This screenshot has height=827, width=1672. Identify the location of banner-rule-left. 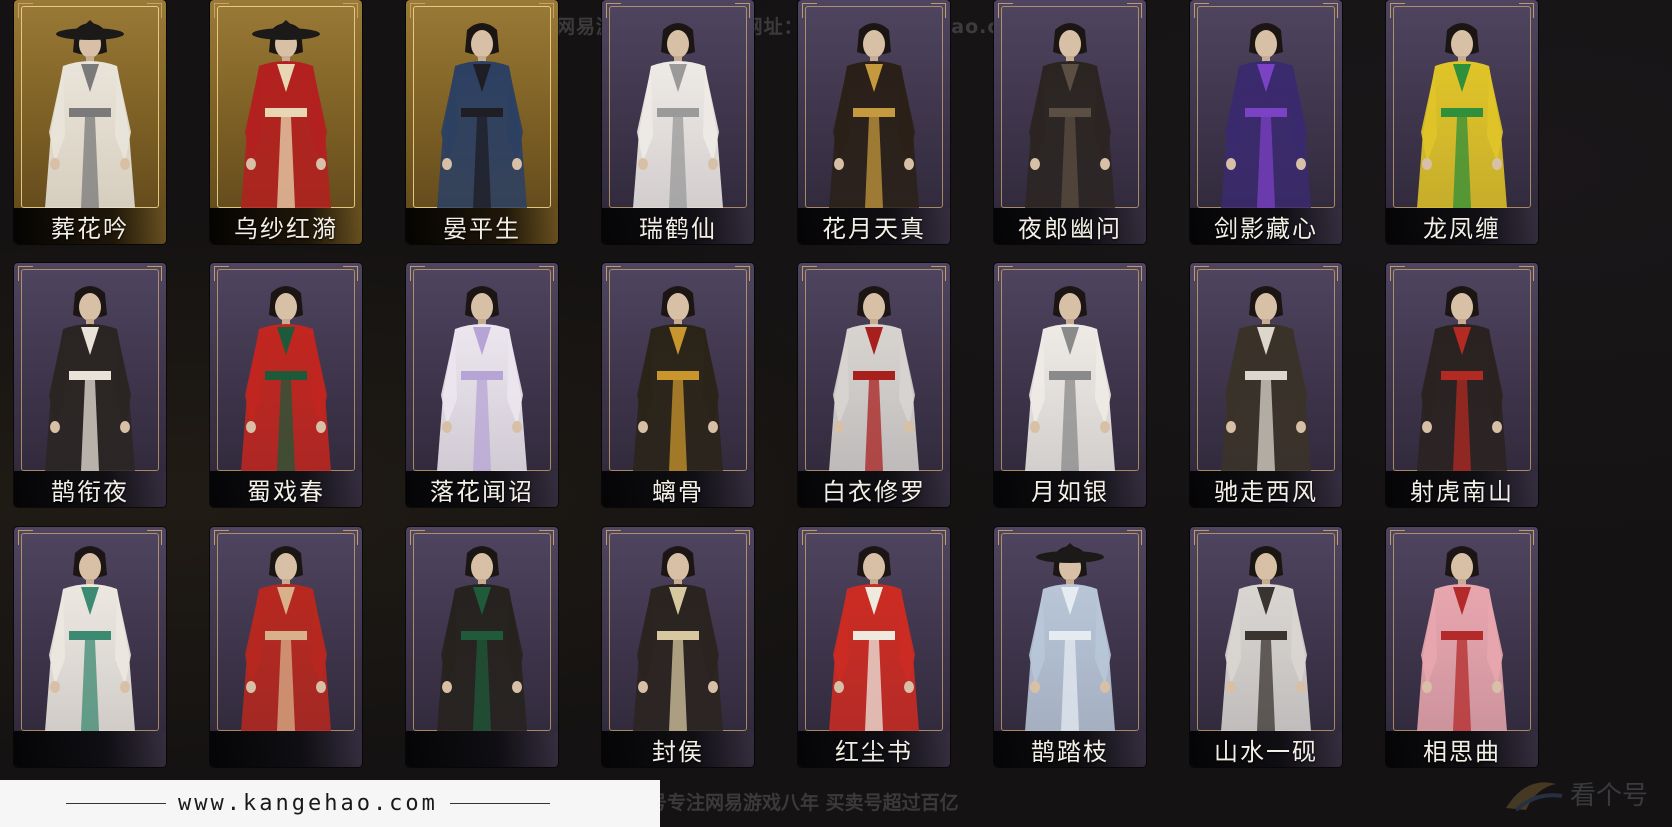
(116, 803).